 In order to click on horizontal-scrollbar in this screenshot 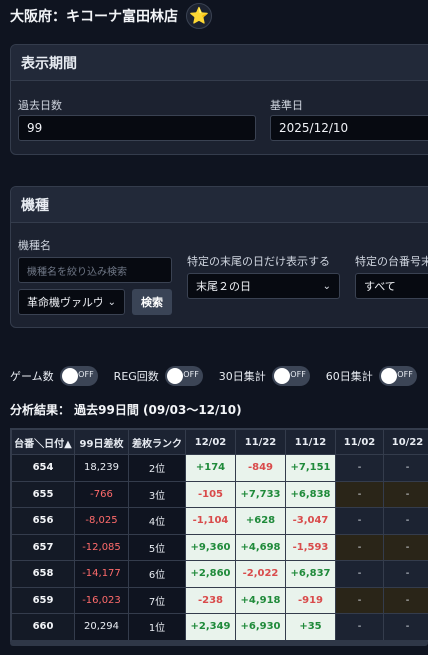, I will do `click(219, 643)`.